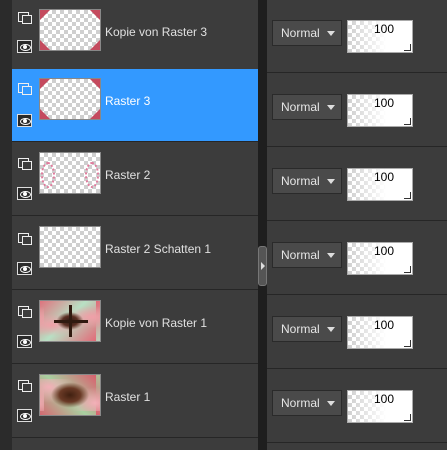 Image resolution: width=447 pixels, height=450 pixels. I want to click on layer-name: Raster 1, so click(127, 401).